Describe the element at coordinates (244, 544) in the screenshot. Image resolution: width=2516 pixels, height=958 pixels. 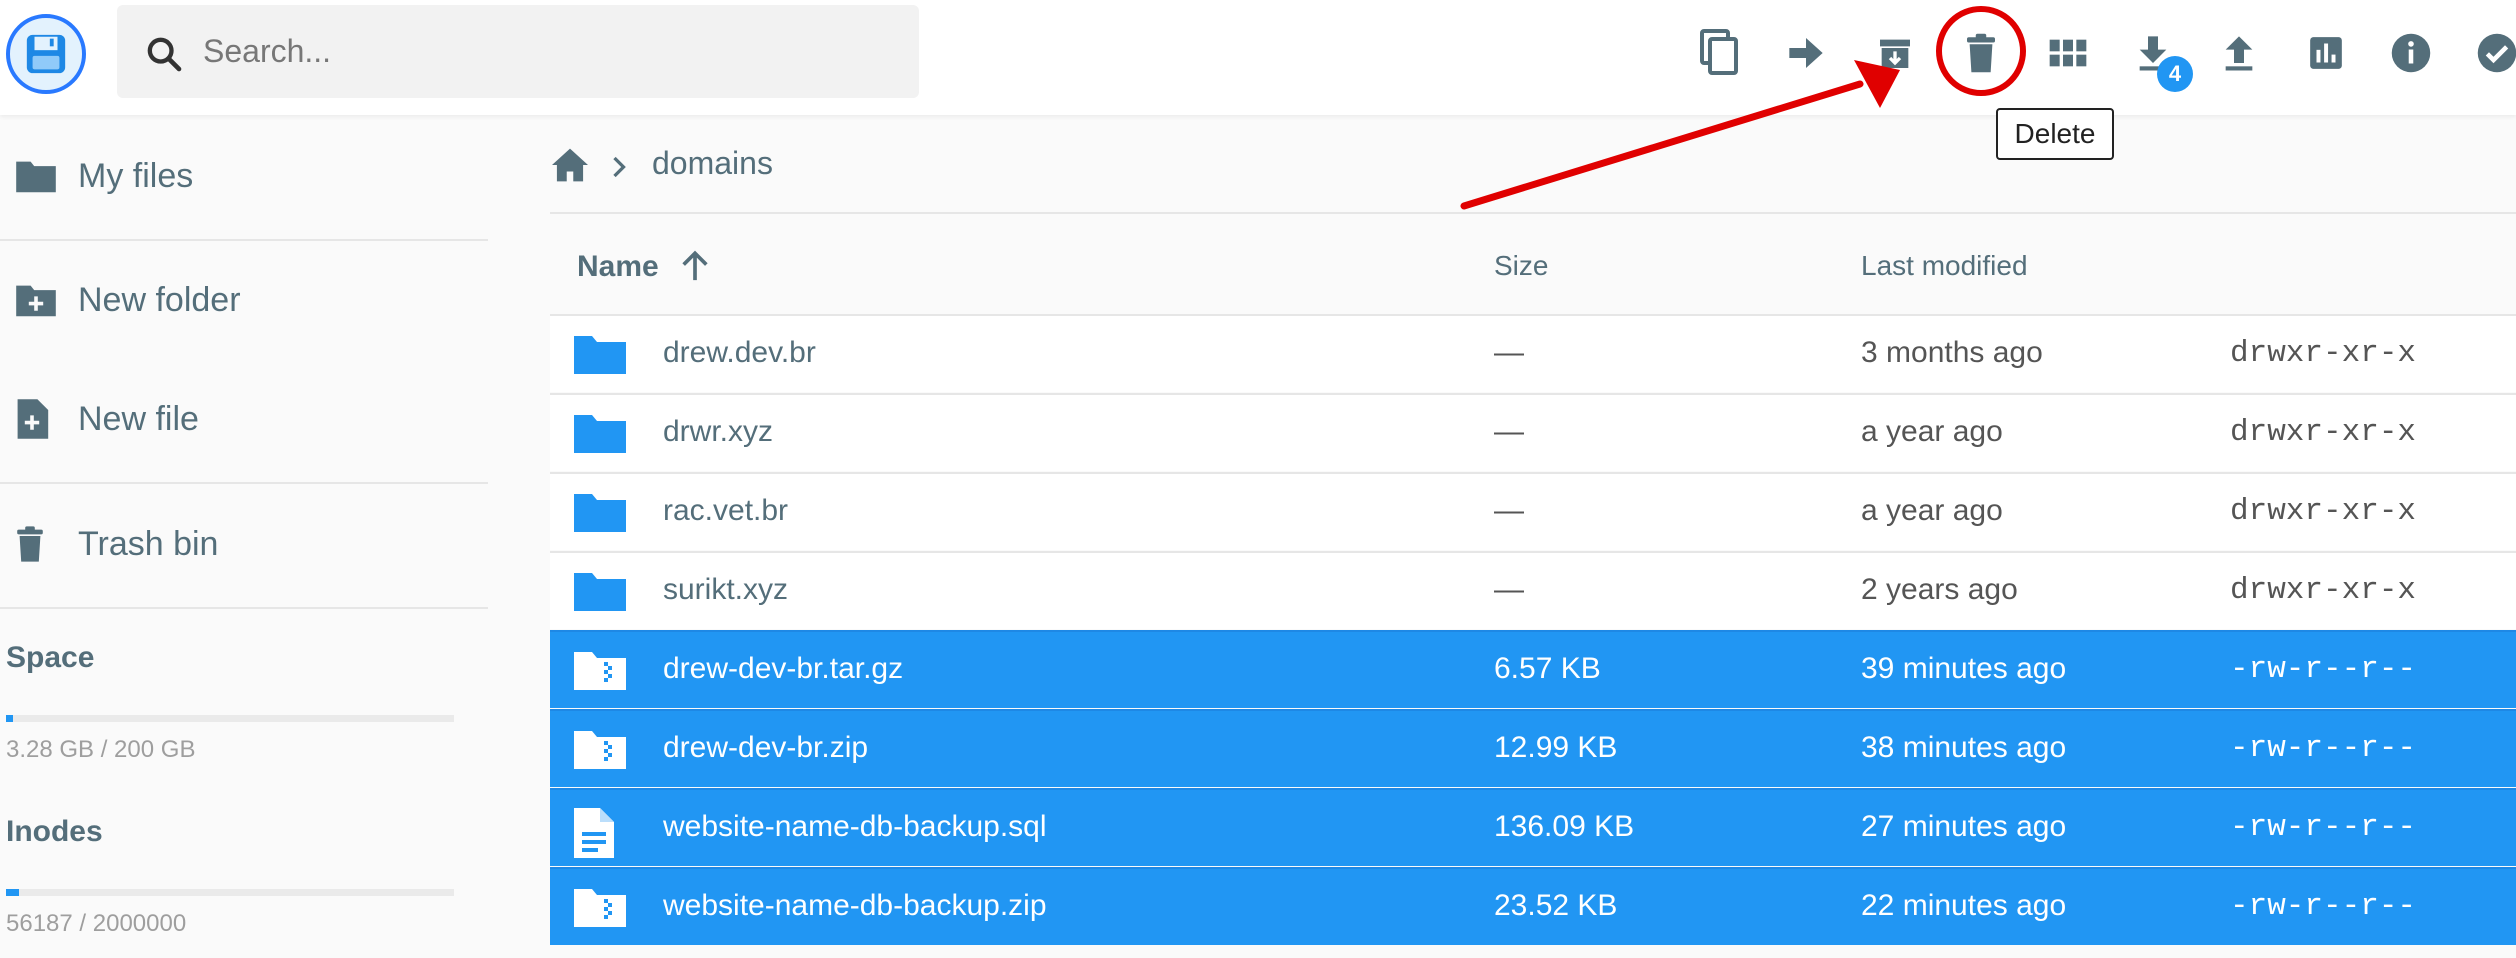
I see `sidebar-item-trash-bin: Trash bin` at that location.